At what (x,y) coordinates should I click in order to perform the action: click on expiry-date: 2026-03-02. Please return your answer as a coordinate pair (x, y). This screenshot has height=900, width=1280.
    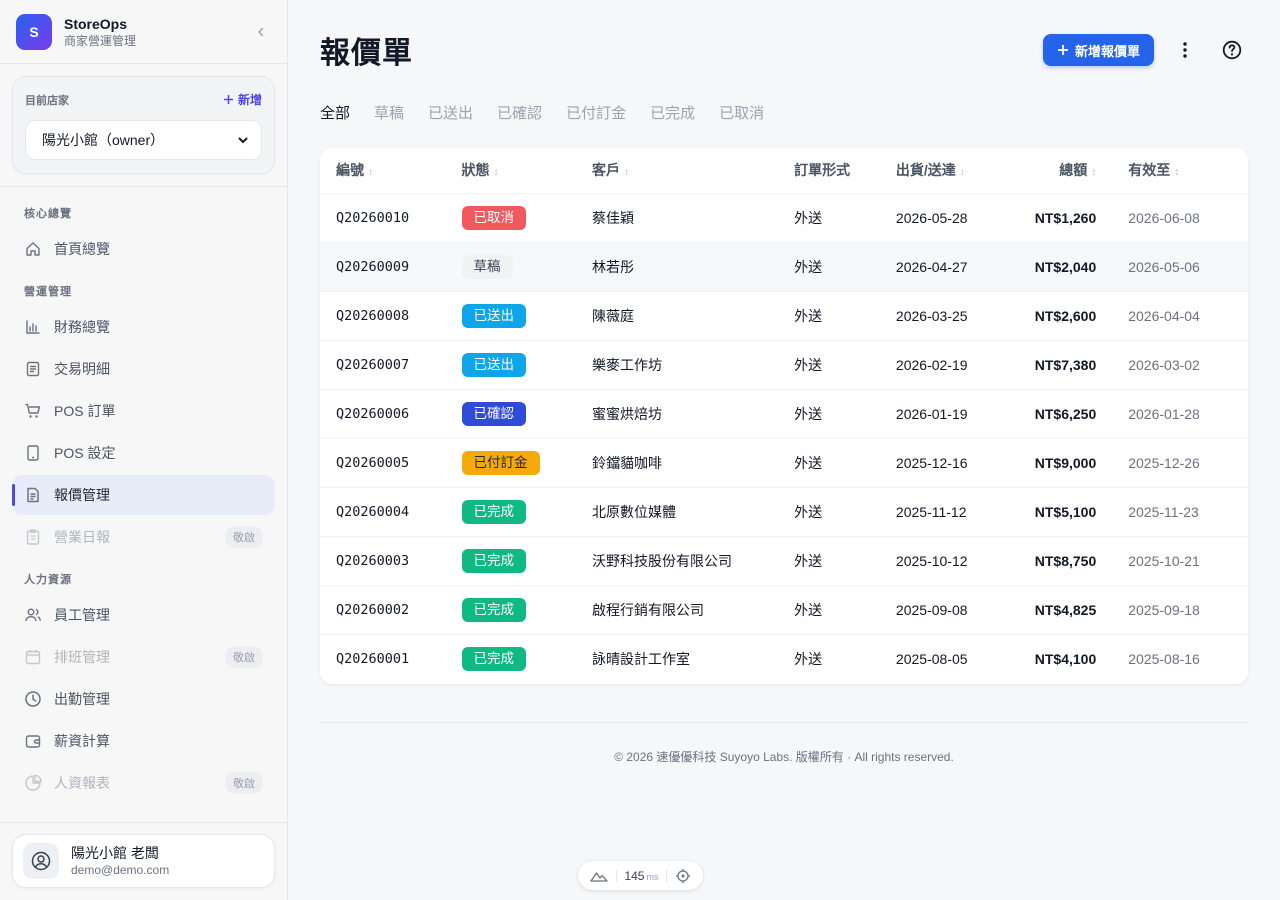
    Looking at the image, I should click on (1188, 365).